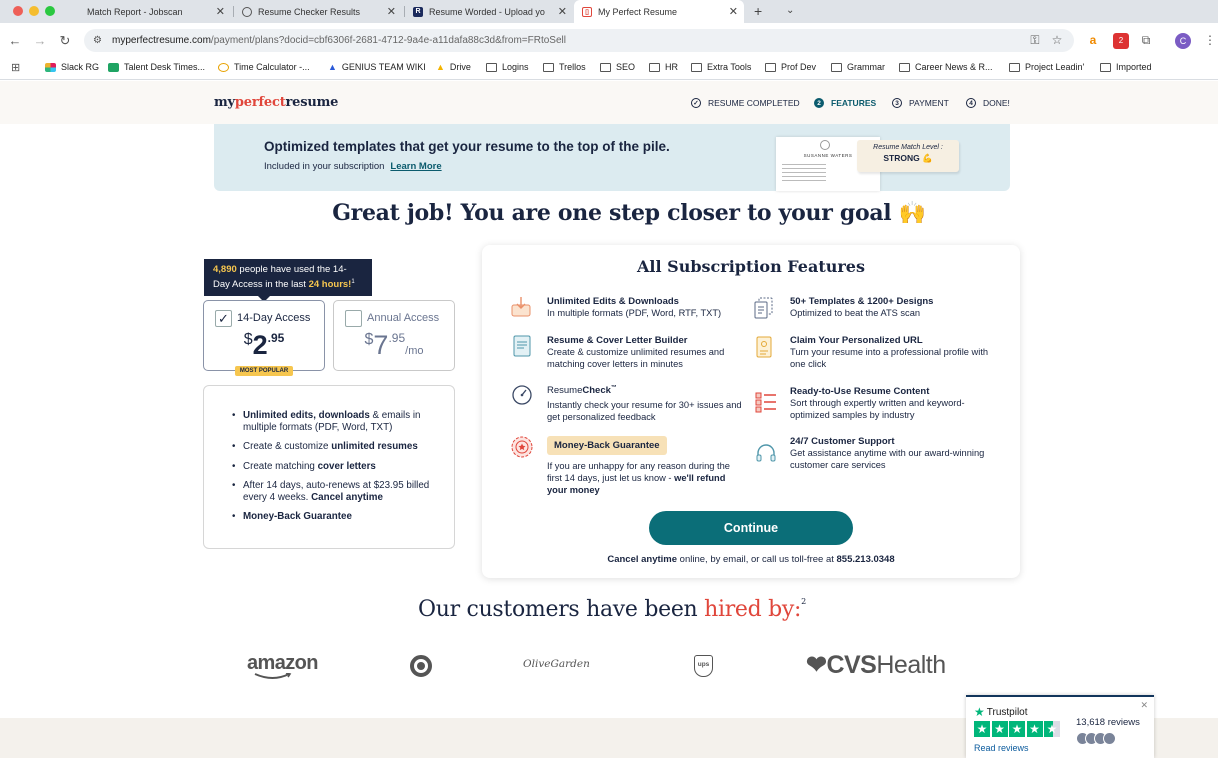 The height and width of the screenshot is (758, 1218). I want to click on step-label: RESUME COMPLETED, so click(754, 103).